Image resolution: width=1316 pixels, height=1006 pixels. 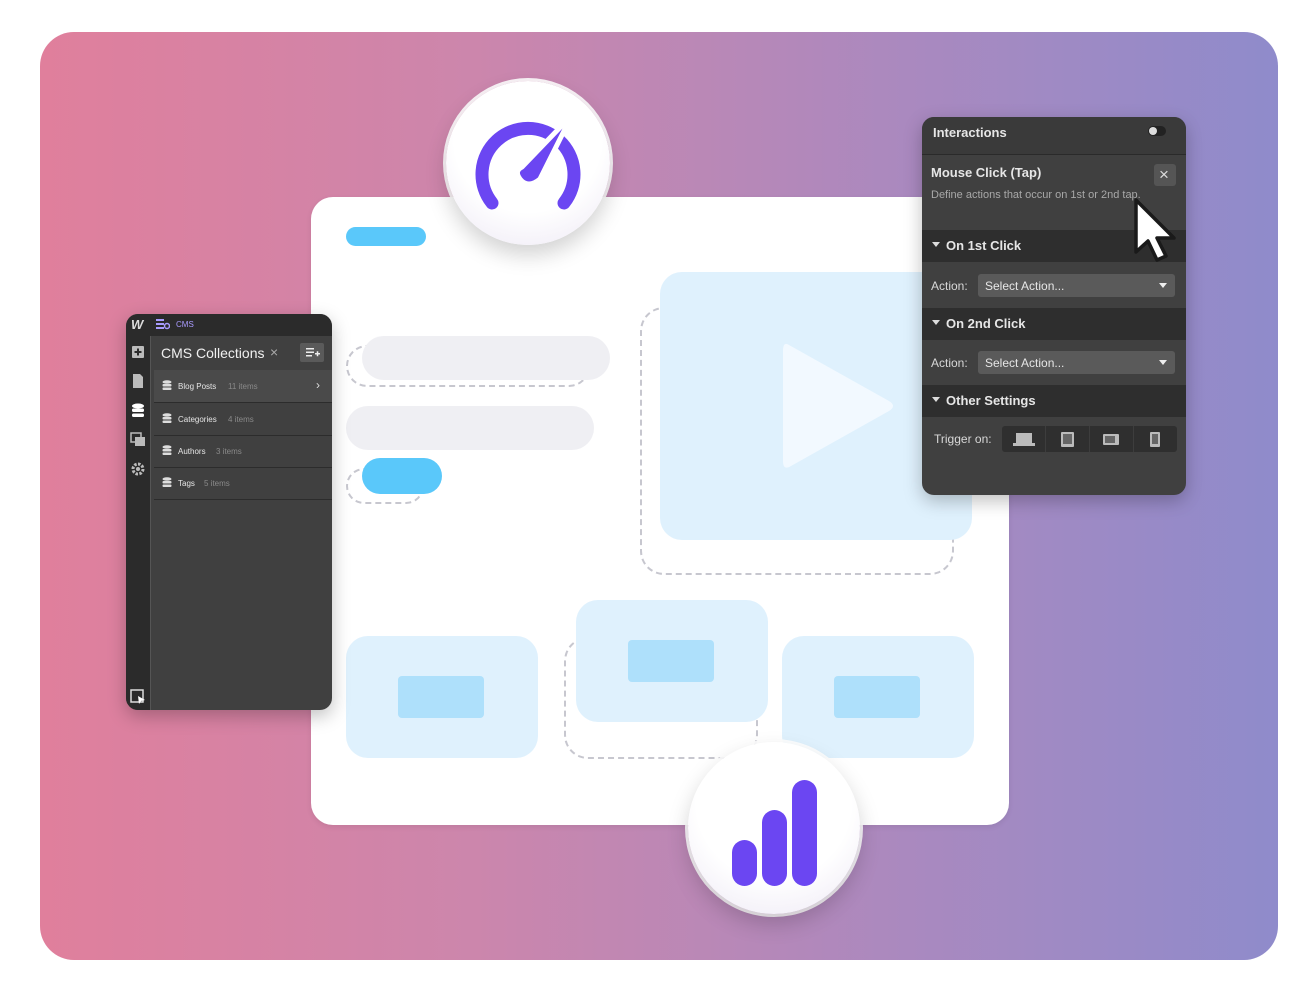 I want to click on collection-count: 3 items, so click(x=229, y=451).